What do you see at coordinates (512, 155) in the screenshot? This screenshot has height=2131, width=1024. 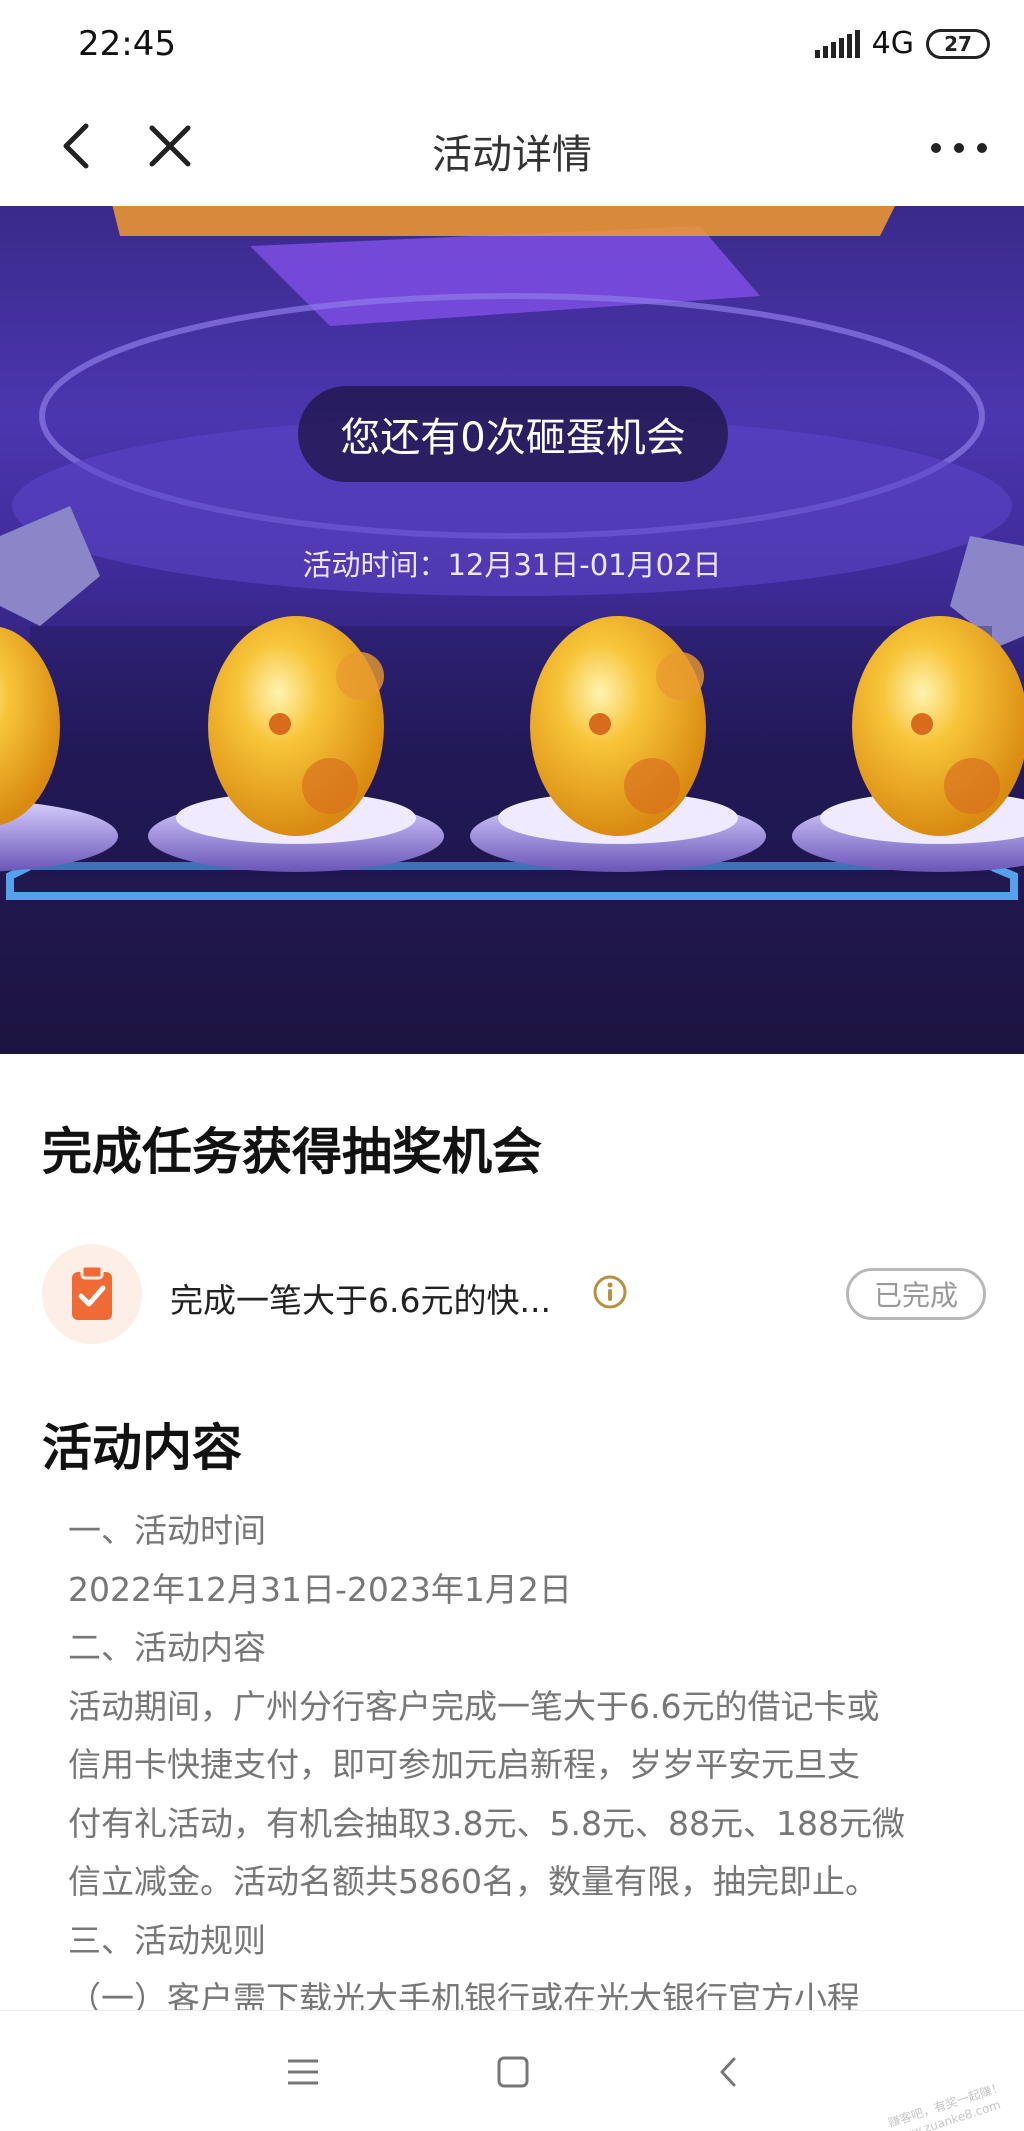 I see `page-title: 活动详情` at bounding box center [512, 155].